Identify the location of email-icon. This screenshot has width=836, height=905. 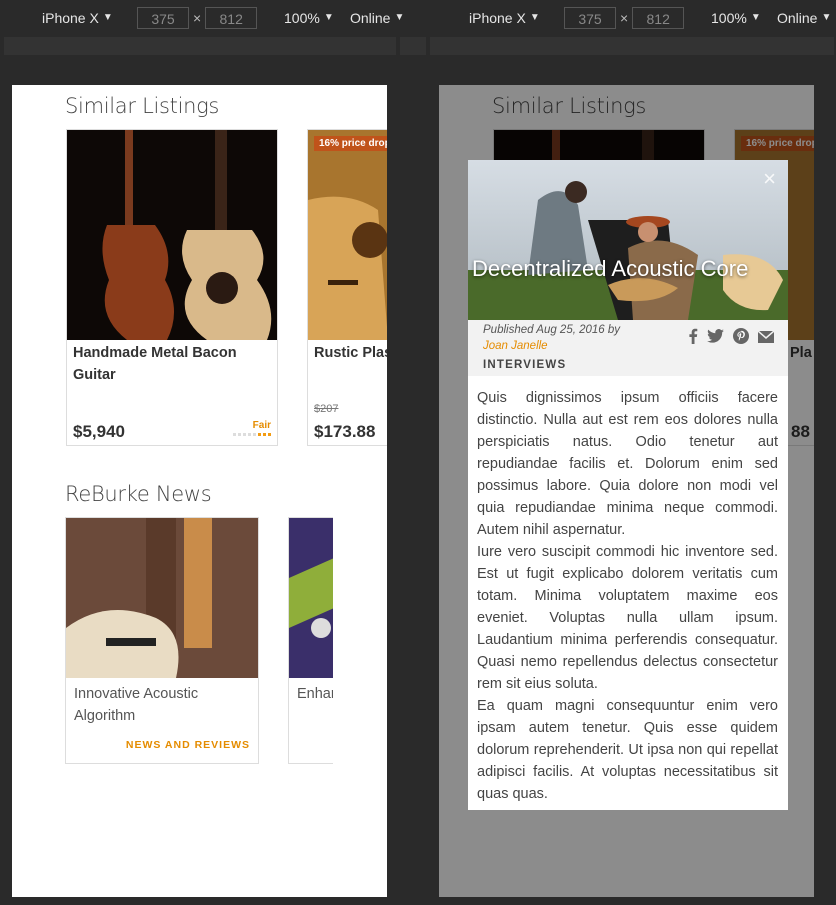
(766, 338).